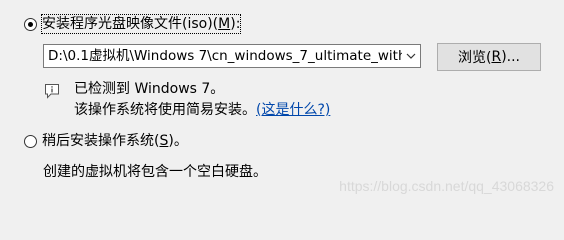  Describe the element at coordinates (293, 110) in the screenshot. I see `whats-this-link: (这是什么?)` at that location.